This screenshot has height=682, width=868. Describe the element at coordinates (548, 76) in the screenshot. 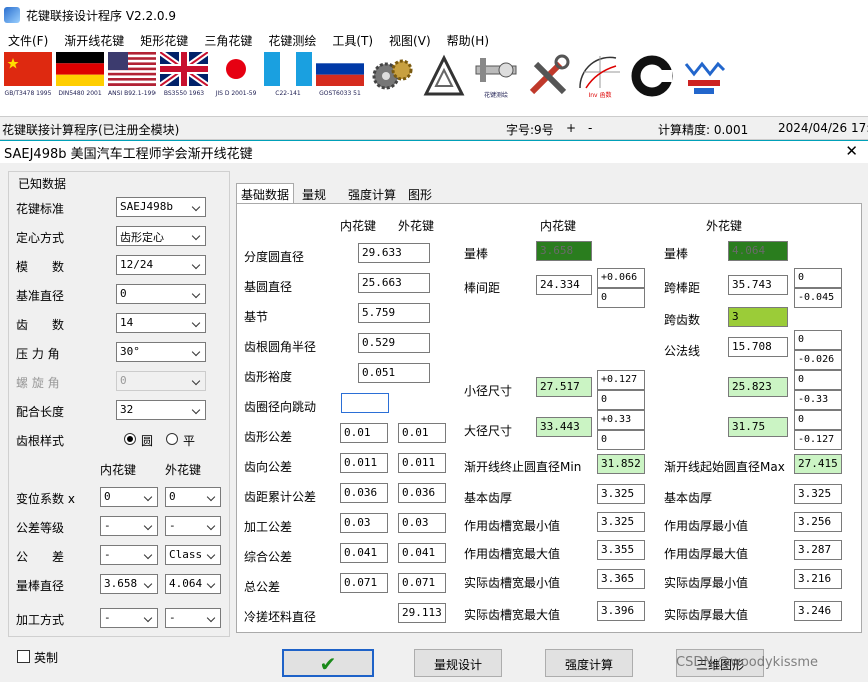

I see `tools-button` at that location.